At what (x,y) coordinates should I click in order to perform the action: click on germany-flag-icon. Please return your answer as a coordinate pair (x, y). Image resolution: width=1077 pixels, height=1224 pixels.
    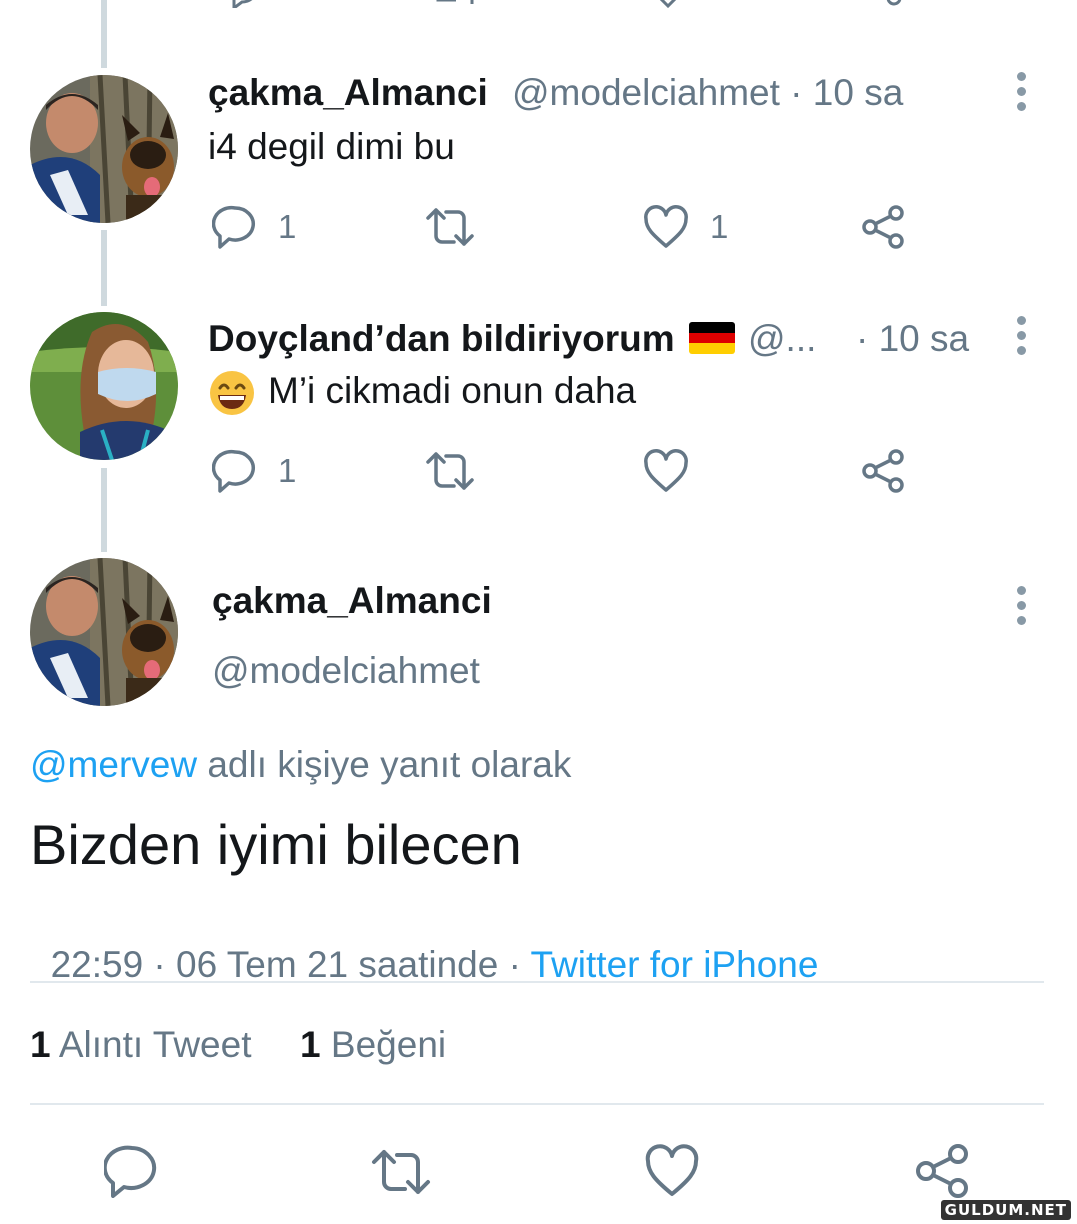
    Looking at the image, I should click on (712, 338).